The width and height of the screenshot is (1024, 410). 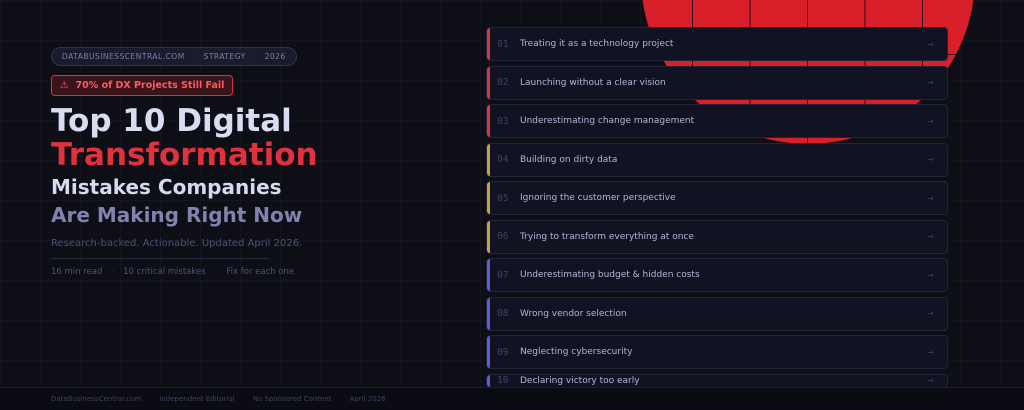 What do you see at coordinates (503, 352) in the screenshot?
I see `mistake-number: 09` at bounding box center [503, 352].